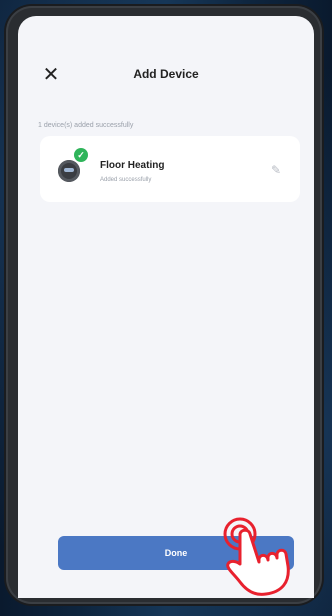  What do you see at coordinates (166, 31) in the screenshot?
I see `status-bar` at bounding box center [166, 31].